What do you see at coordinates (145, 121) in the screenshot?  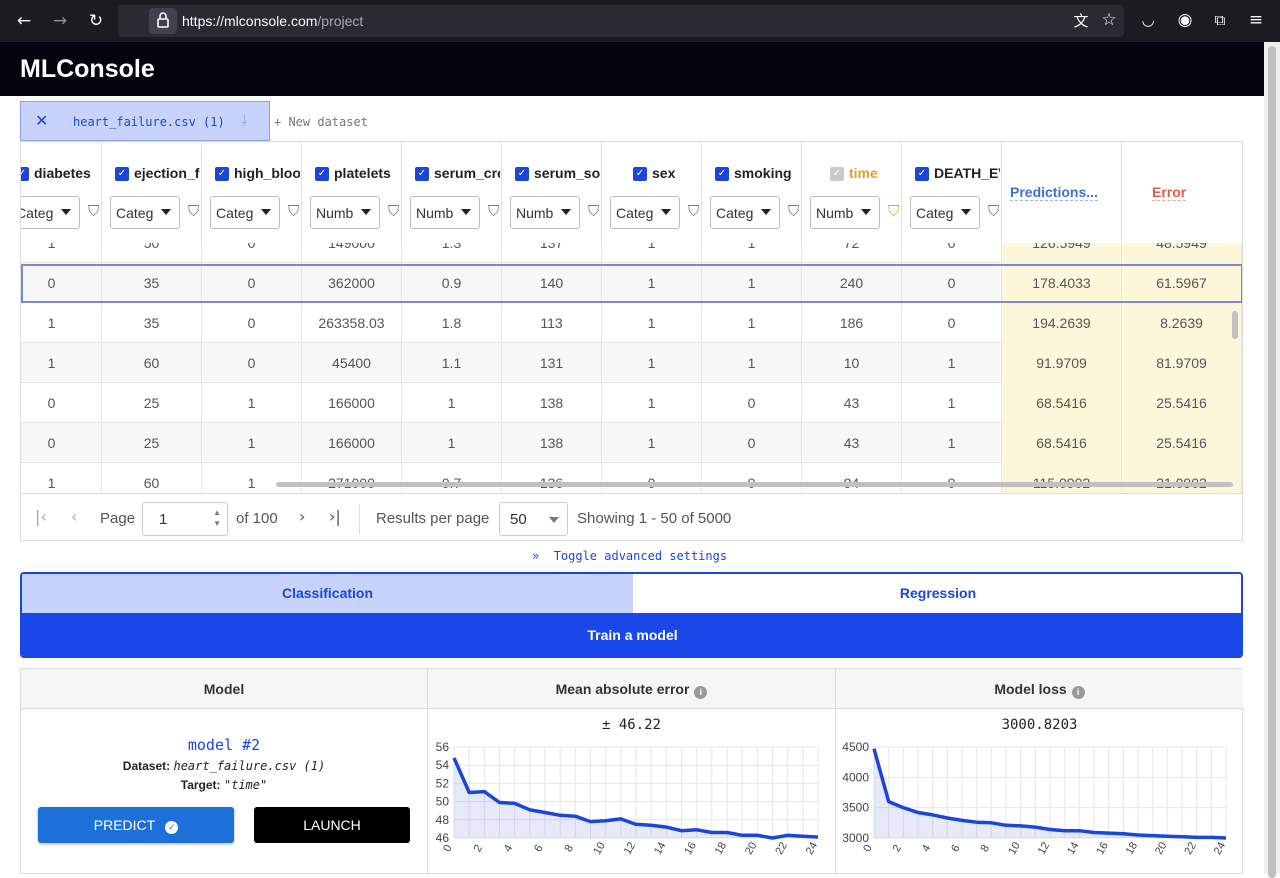 I see `dataset-tab-active: ✕ heart_failure.csv (1) ⤓` at bounding box center [145, 121].